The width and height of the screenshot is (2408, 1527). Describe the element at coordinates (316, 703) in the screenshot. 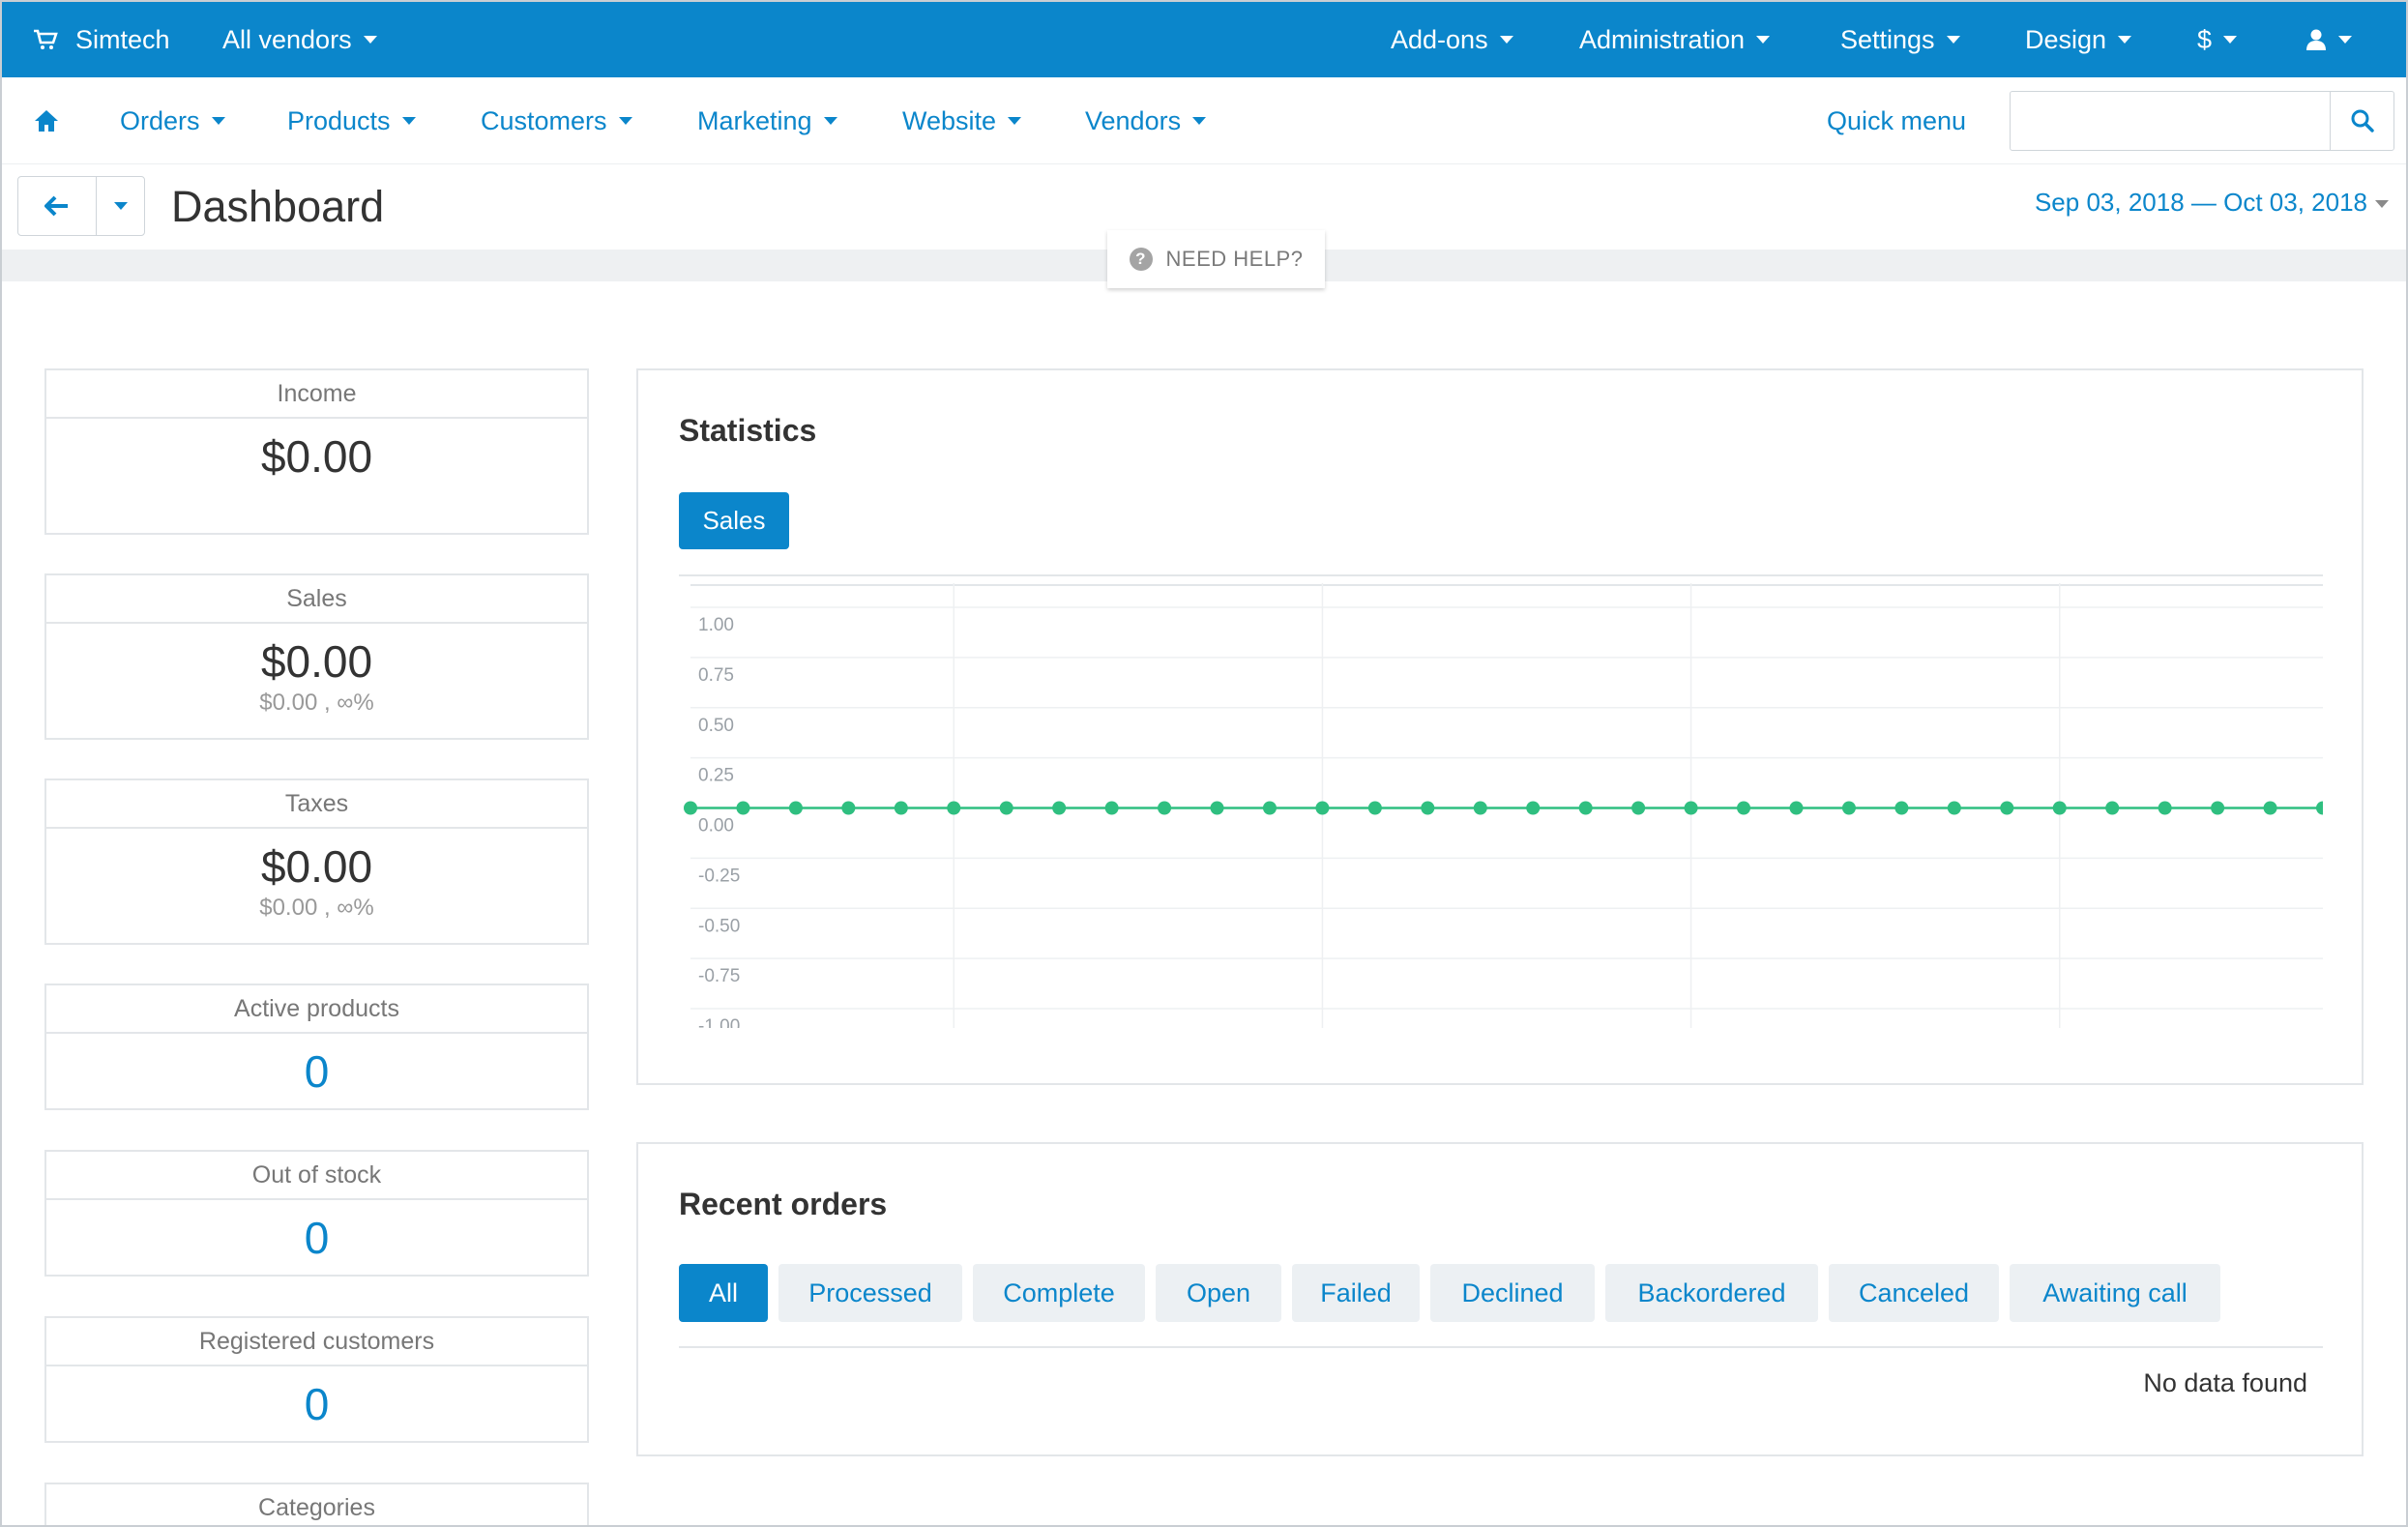

I see `sales-sub-value: $0.00 , ∞%` at that location.